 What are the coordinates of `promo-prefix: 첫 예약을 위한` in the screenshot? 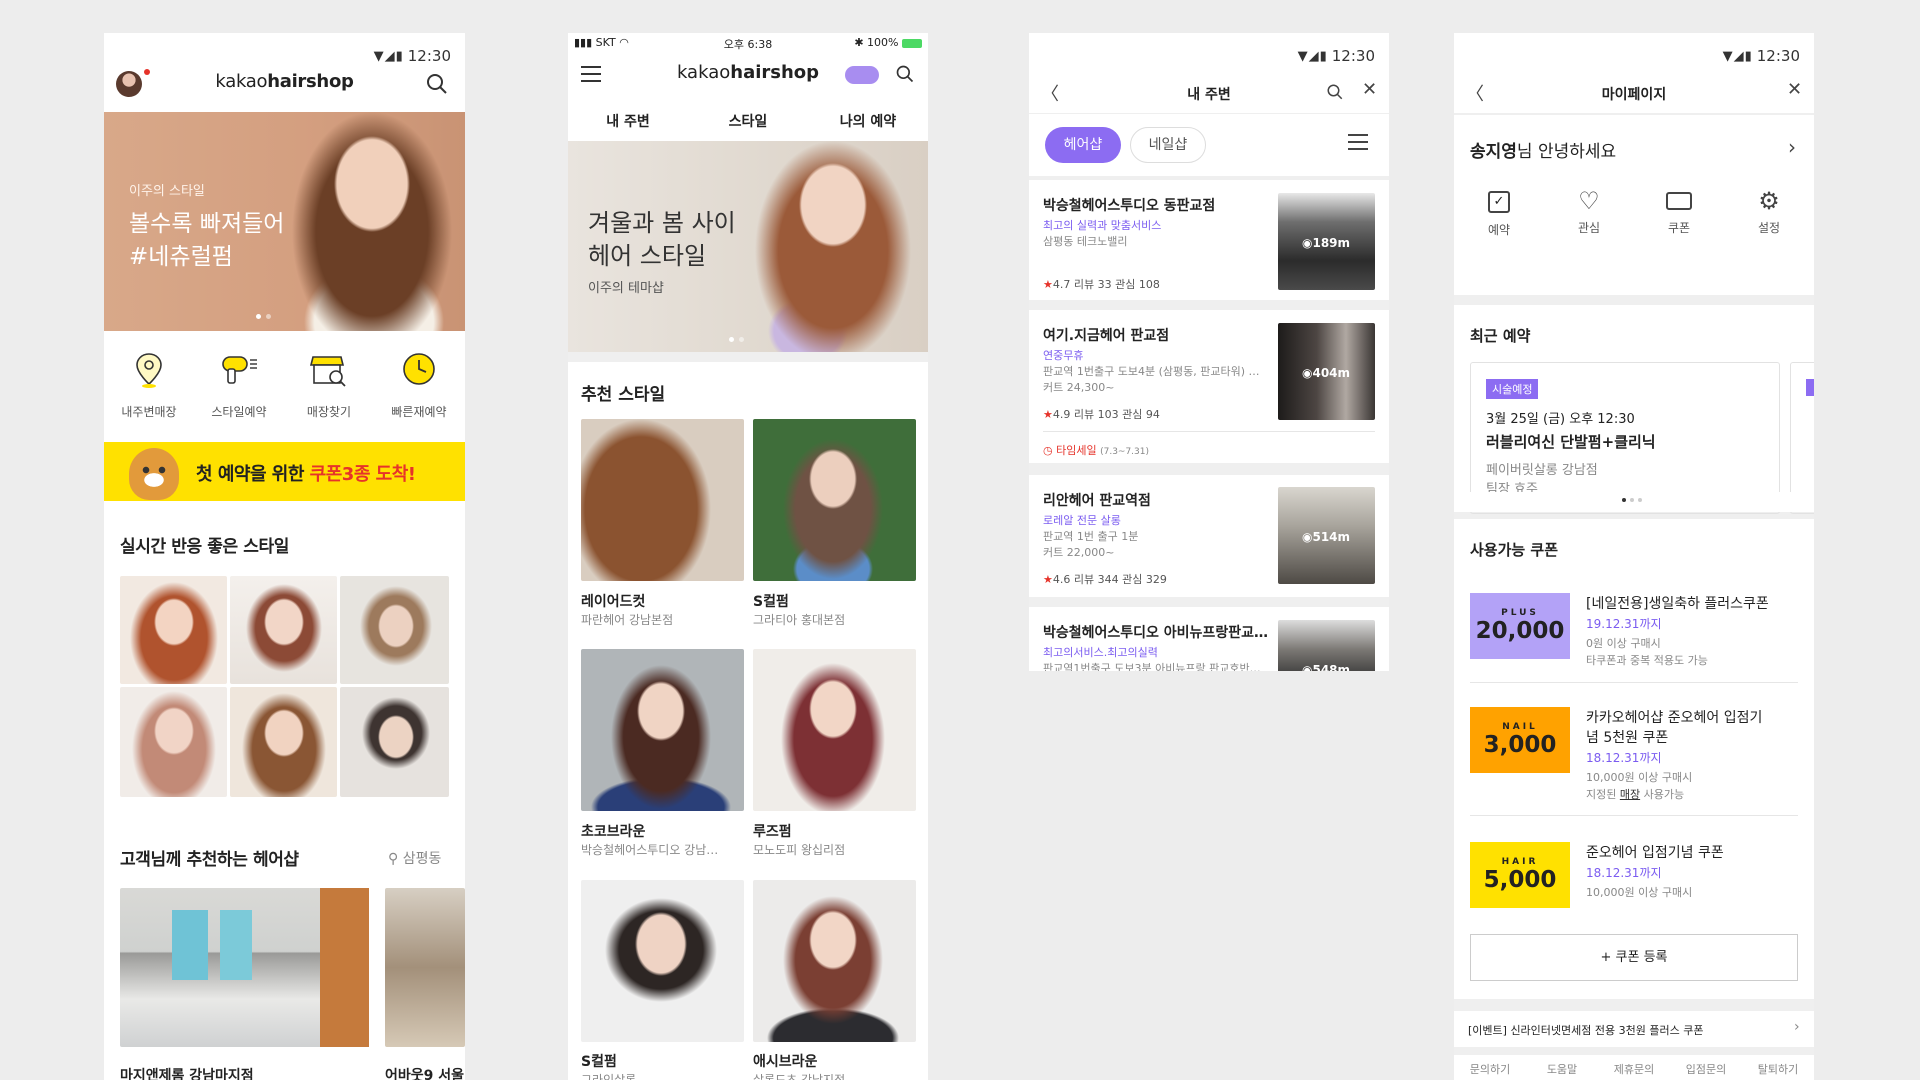 It's located at (253, 474).